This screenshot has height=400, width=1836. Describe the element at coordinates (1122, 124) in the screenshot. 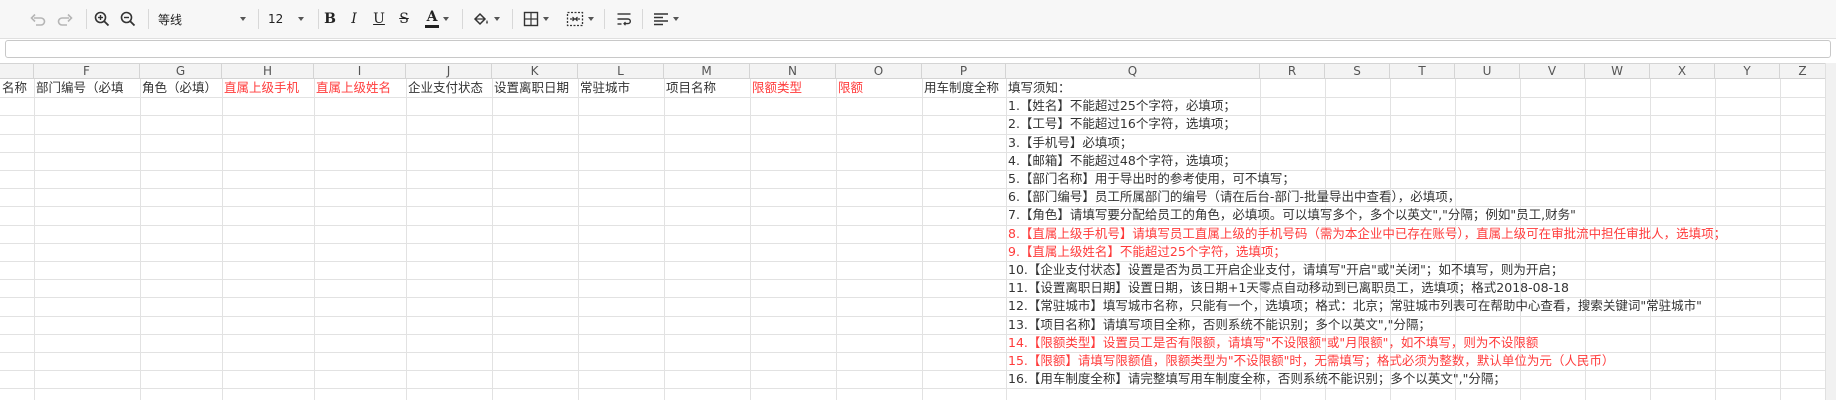

I see `instruction-note: 2.【工号】不能超过16个字符，选填项；` at that location.